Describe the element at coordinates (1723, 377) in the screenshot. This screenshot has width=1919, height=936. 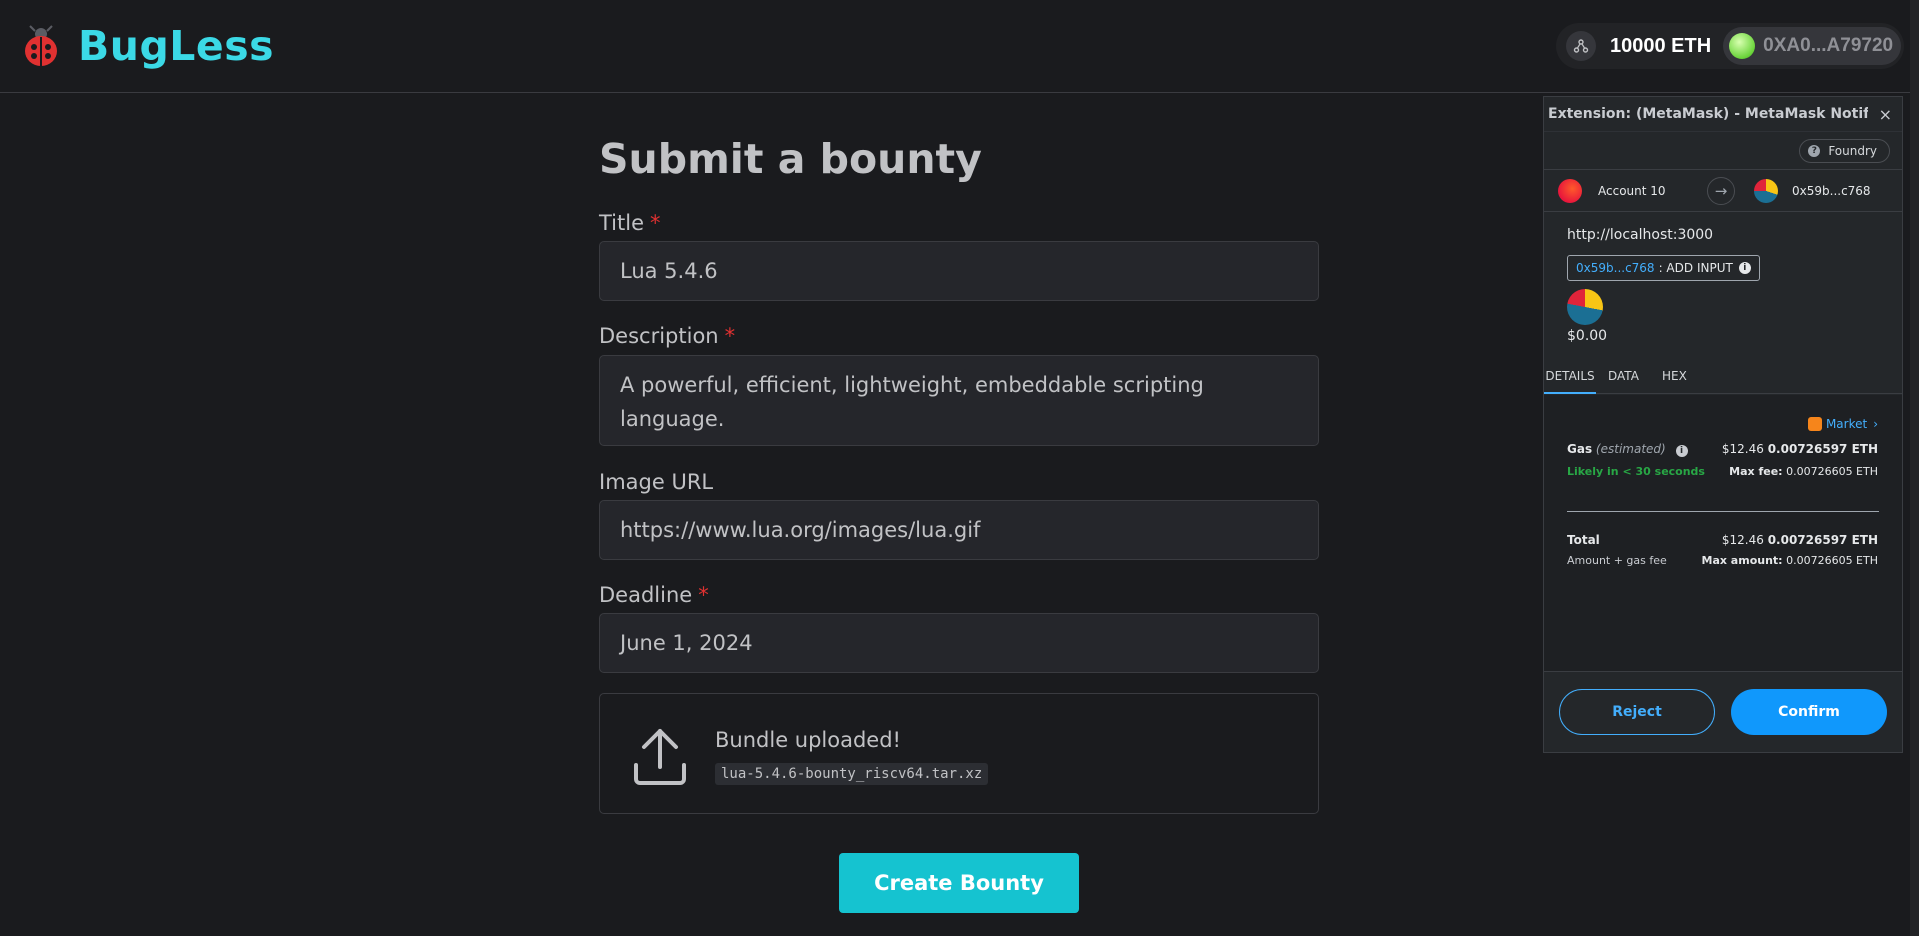
I see `tab-bar: DETAILS DATA HEX` at that location.